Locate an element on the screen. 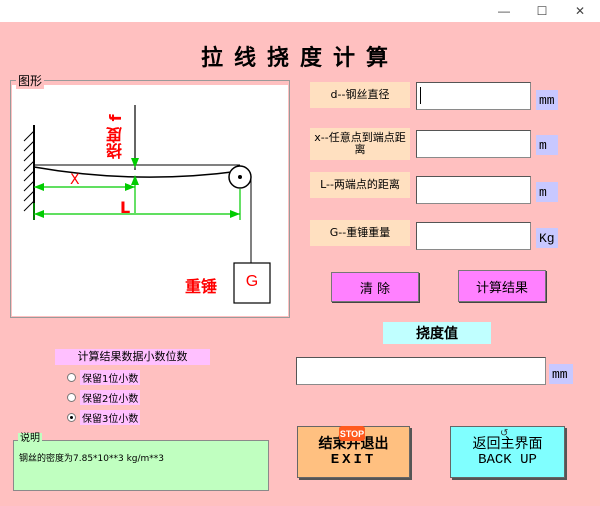  decimal-option-3: 保留3位小数 is located at coordinates (104, 417).